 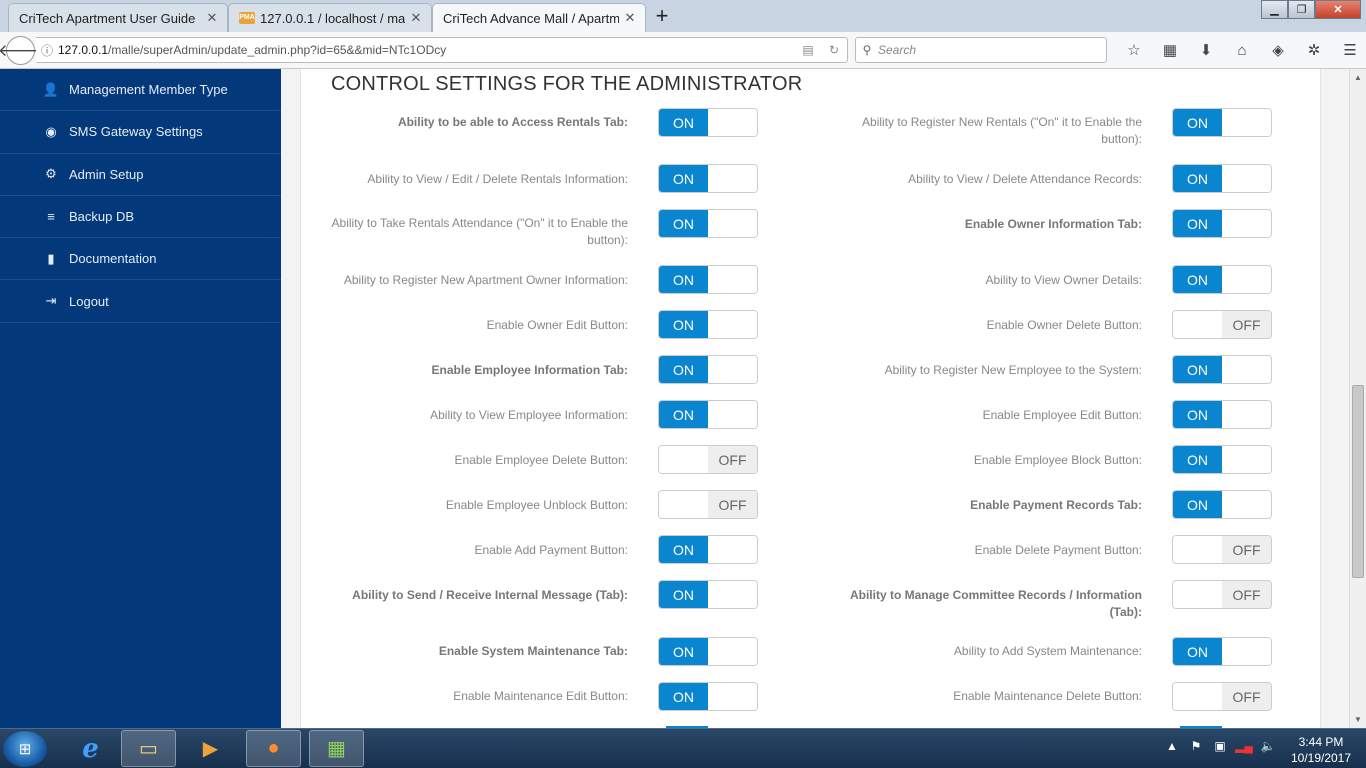 I want to click on browser-tab-user-guide: CriTech Apartment User Guide ✕, so click(x=118, y=17).